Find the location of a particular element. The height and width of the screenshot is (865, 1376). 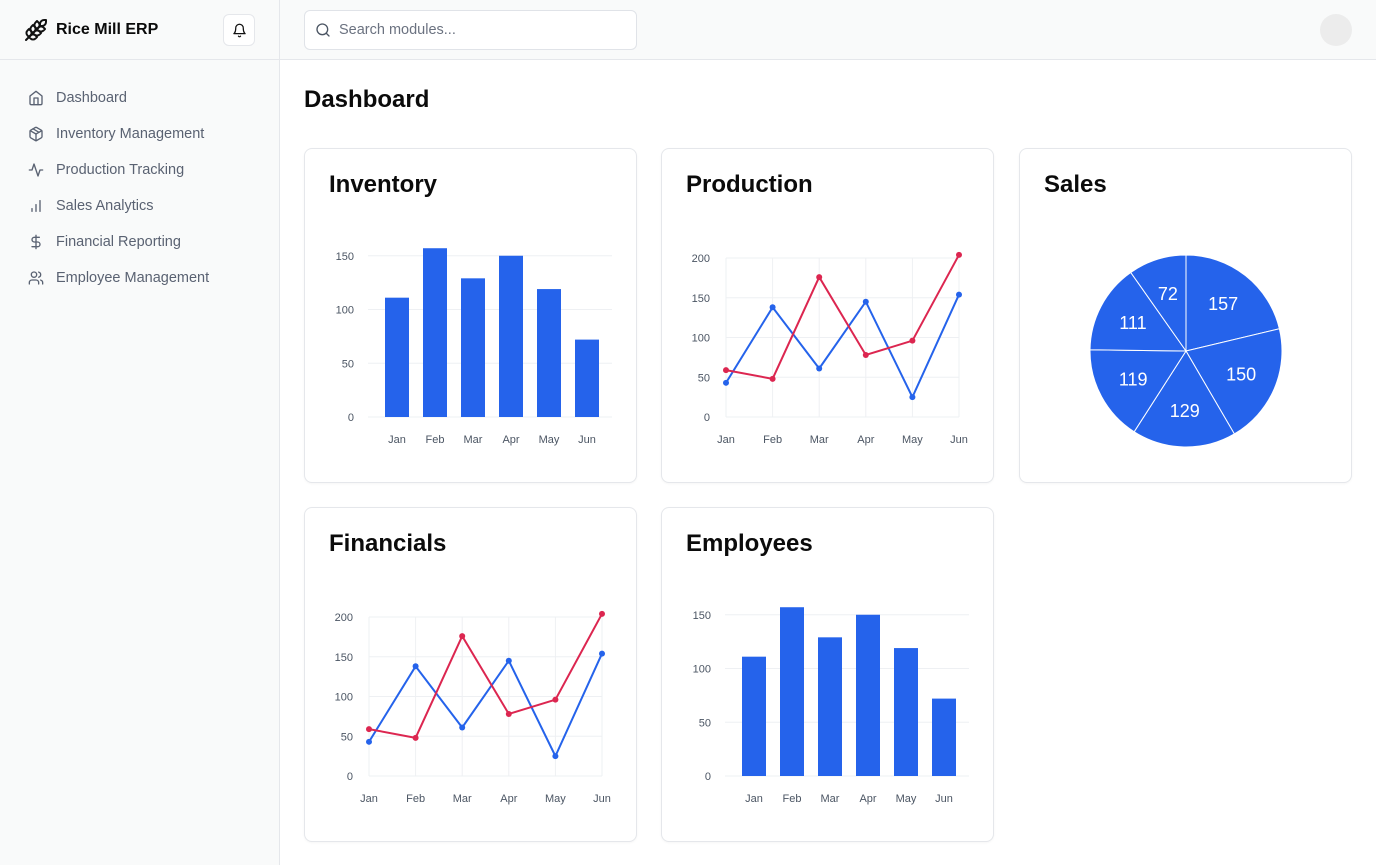

sidebar-item-employee-management: Employee Management is located at coordinates (139, 278).